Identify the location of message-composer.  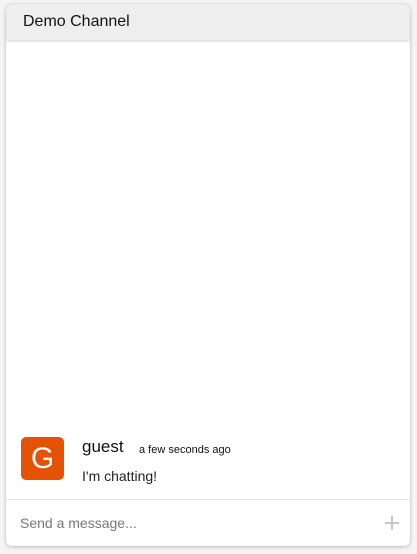
(208, 522).